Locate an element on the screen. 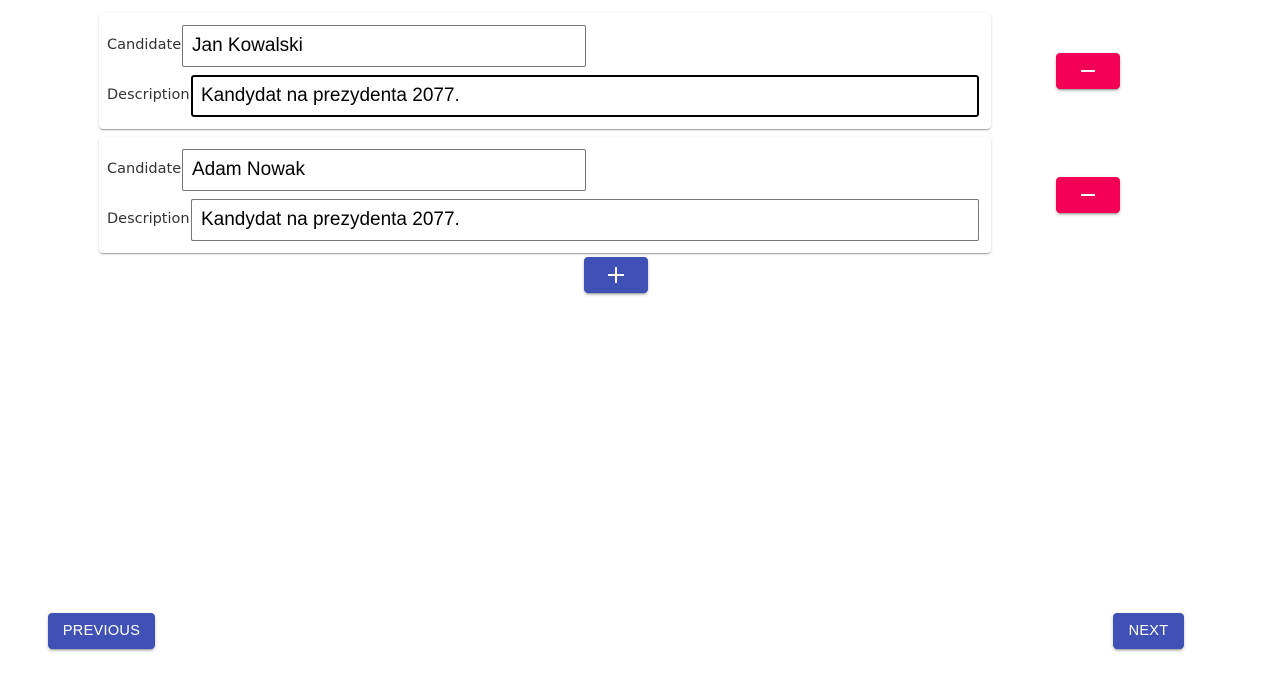 The image size is (1272, 673). plus-icon is located at coordinates (616, 275).